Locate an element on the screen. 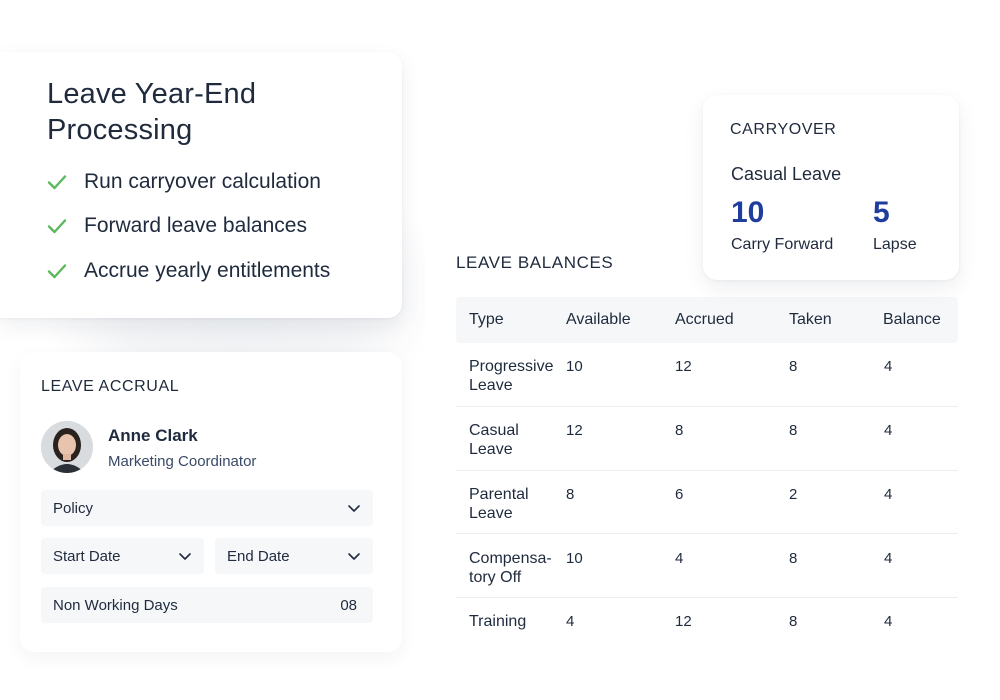  end-date-select: End Date is located at coordinates (294, 556).